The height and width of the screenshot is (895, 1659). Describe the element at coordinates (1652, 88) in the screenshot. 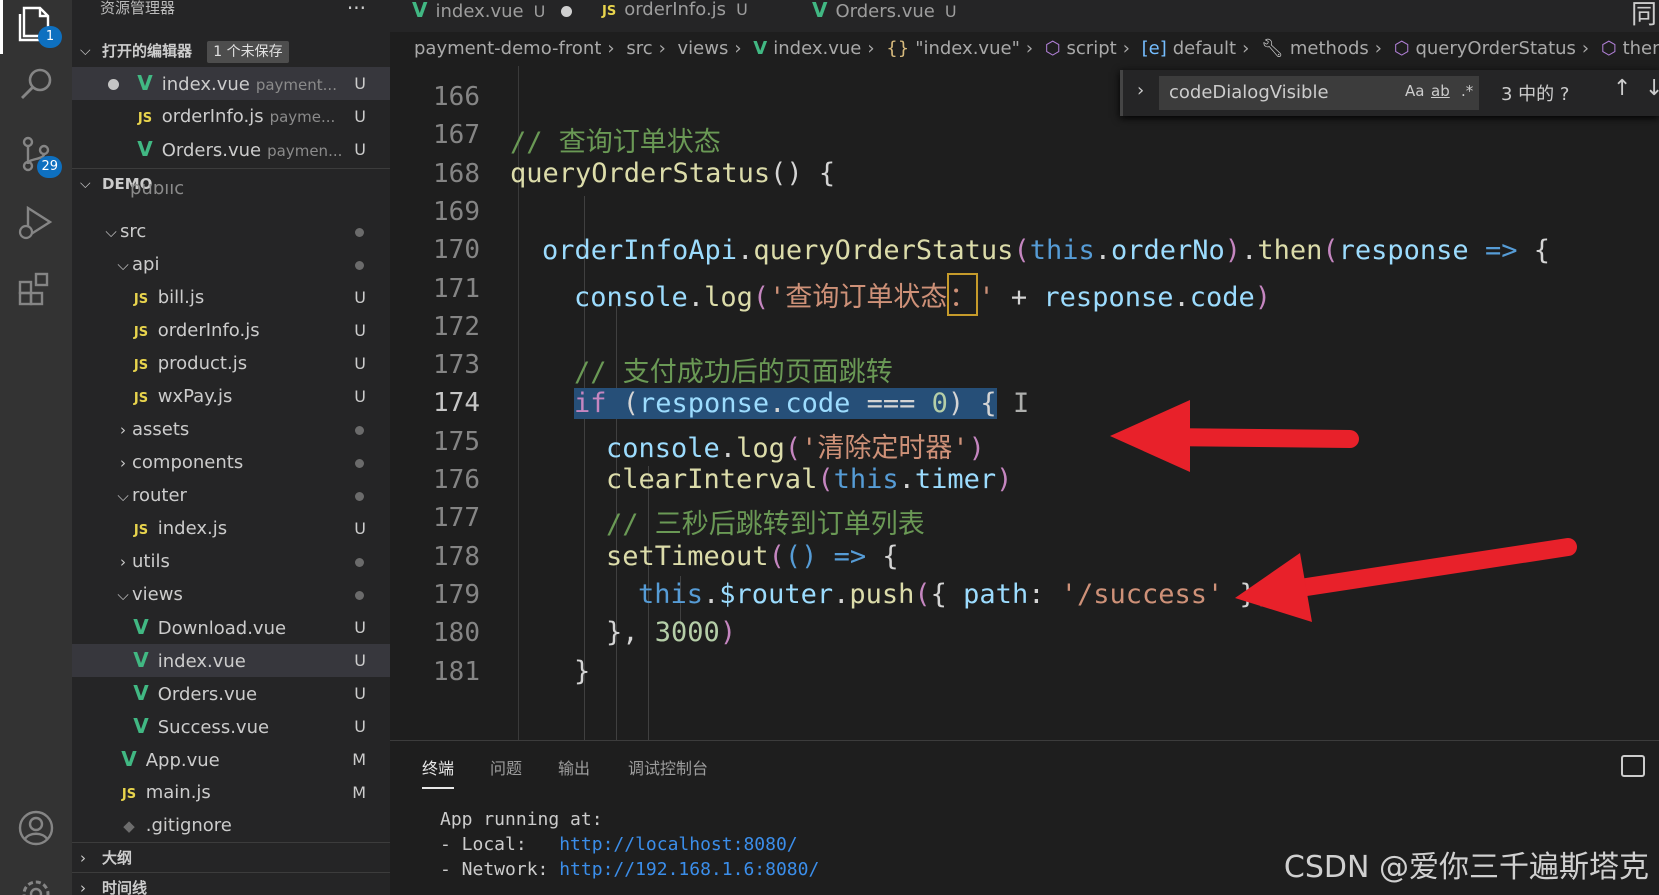

I see `next-match-icon: ↓` at that location.